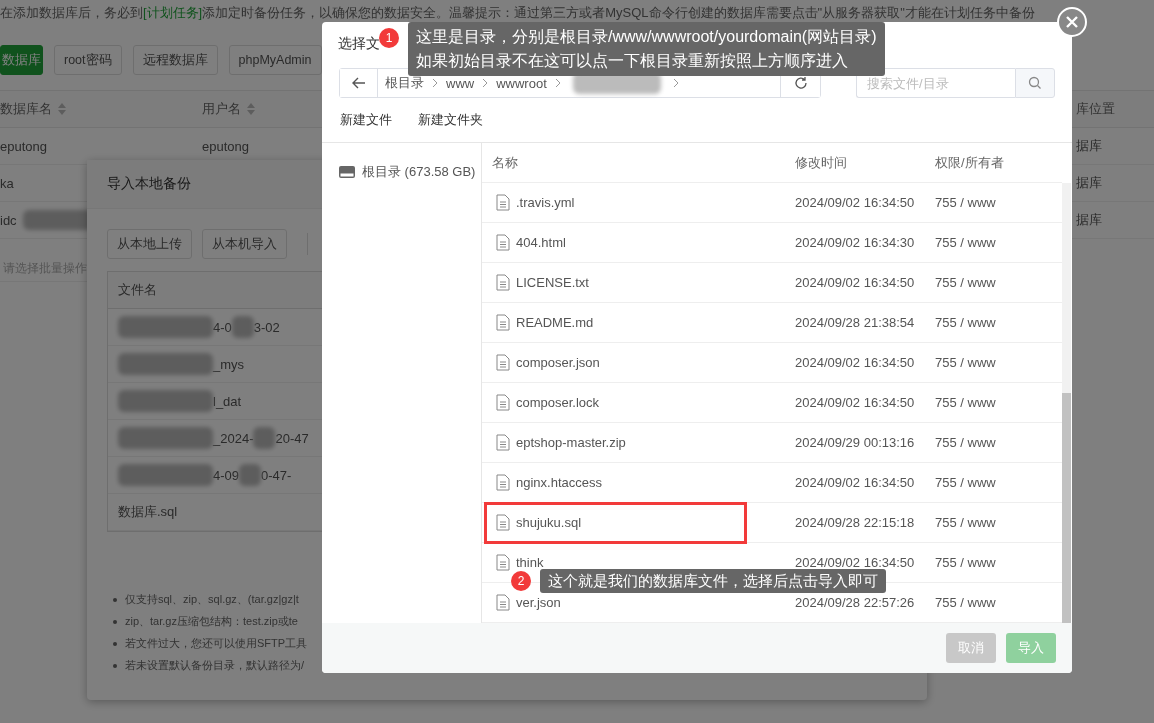 Image resolution: width=1154 pixels, height=723 pixels. What do you see at coordinates (772, 323) in the screenshot?
I see `file-row: README.md 2024/09/28 21:38:54 755 / www` at bounding box center [772, 323].